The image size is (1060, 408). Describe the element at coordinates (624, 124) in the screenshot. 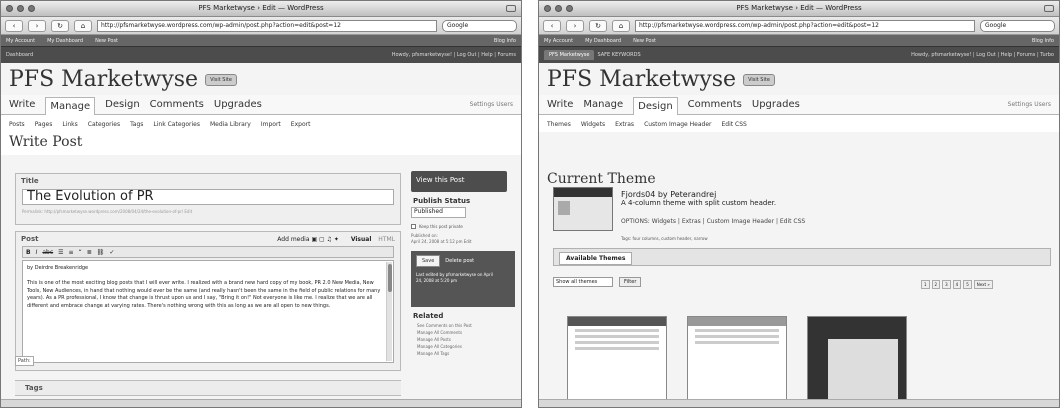

I see `subnav-extras: Extras` at that location.